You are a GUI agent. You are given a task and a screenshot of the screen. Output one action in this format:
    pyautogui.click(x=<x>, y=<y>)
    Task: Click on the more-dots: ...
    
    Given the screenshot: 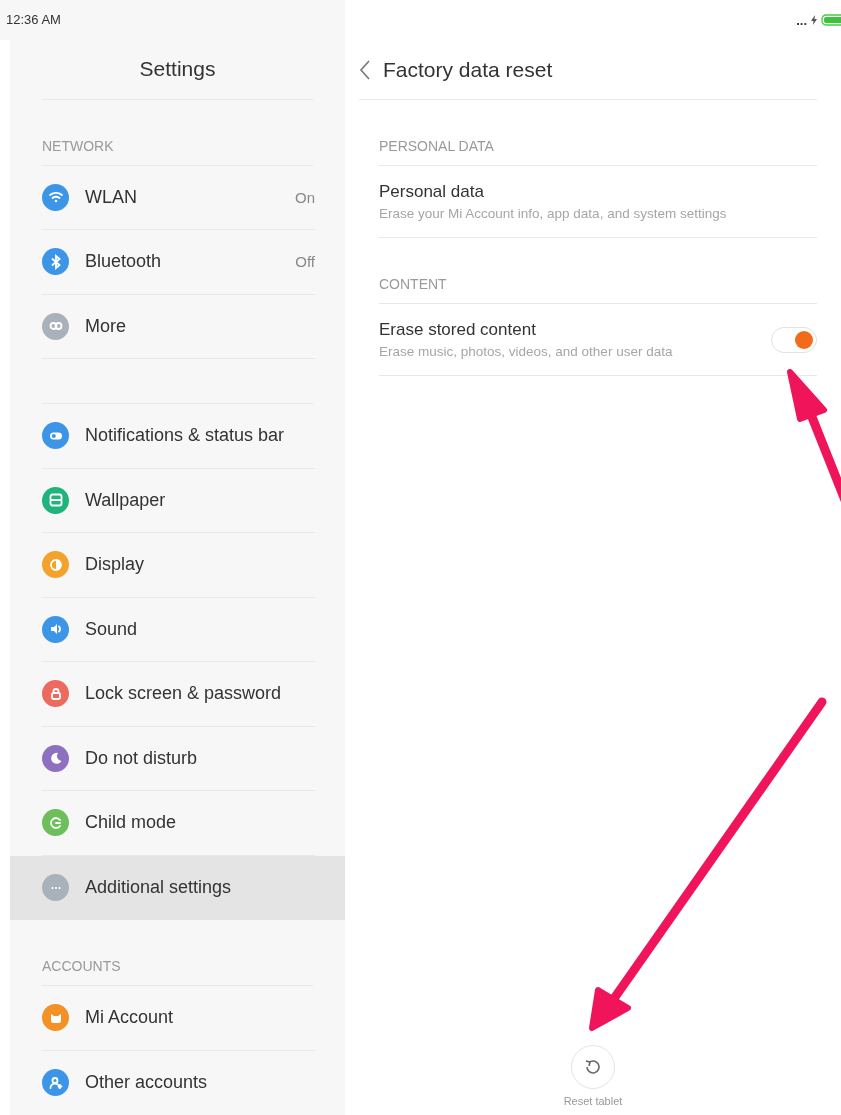 What is the action you would take?
    pyautogui.click(x=801, y=20)
    